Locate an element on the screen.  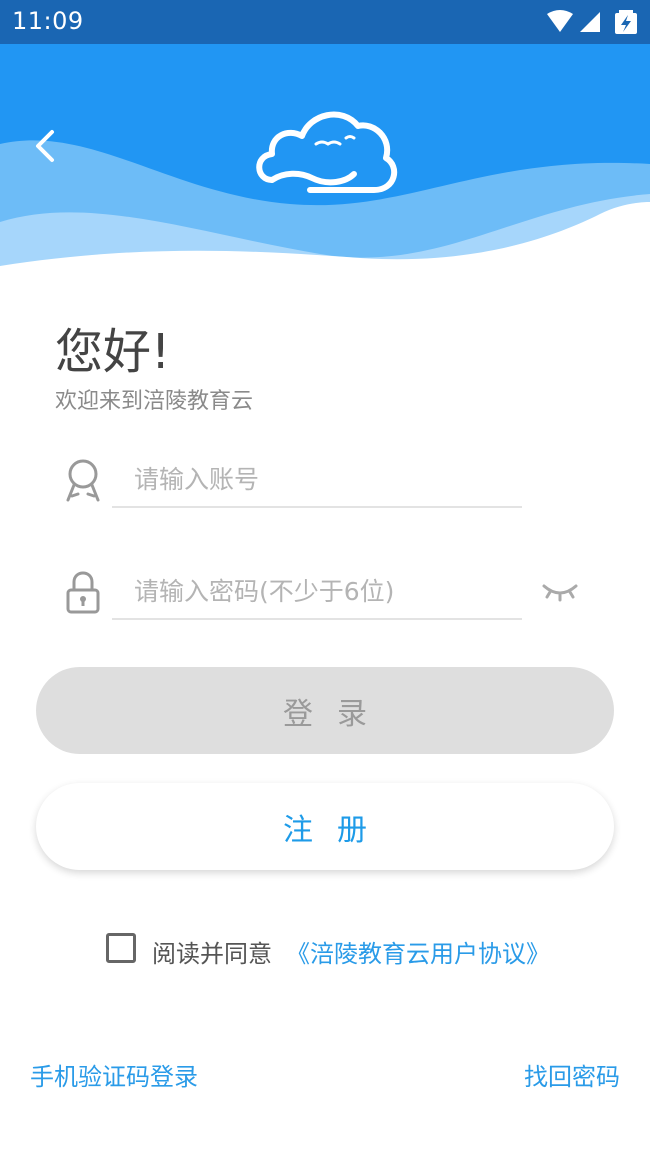
back-button is located at coordinates (47, 145).